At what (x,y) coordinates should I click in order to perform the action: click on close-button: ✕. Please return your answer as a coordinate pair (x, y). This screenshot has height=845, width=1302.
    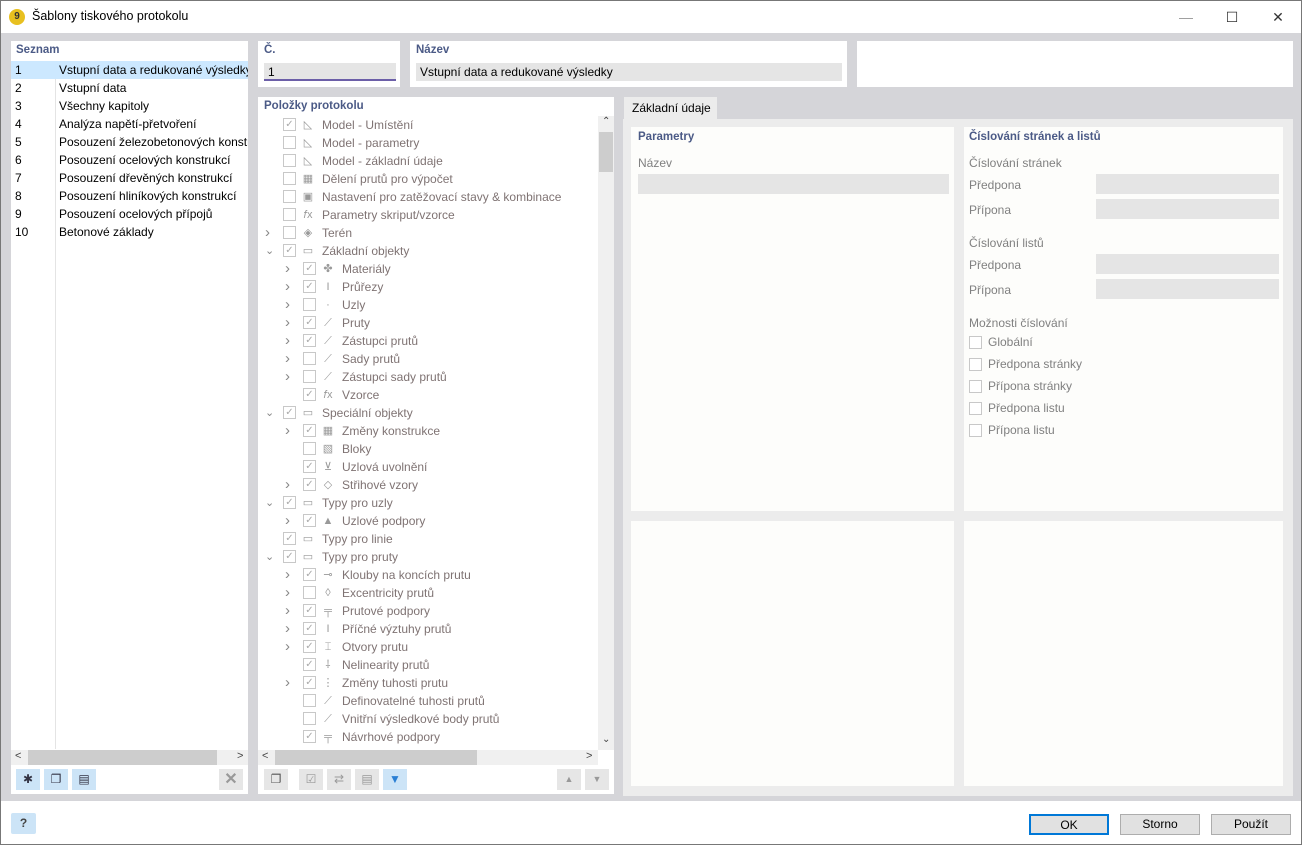
    Looking at the image, I should click on (1278, 17).